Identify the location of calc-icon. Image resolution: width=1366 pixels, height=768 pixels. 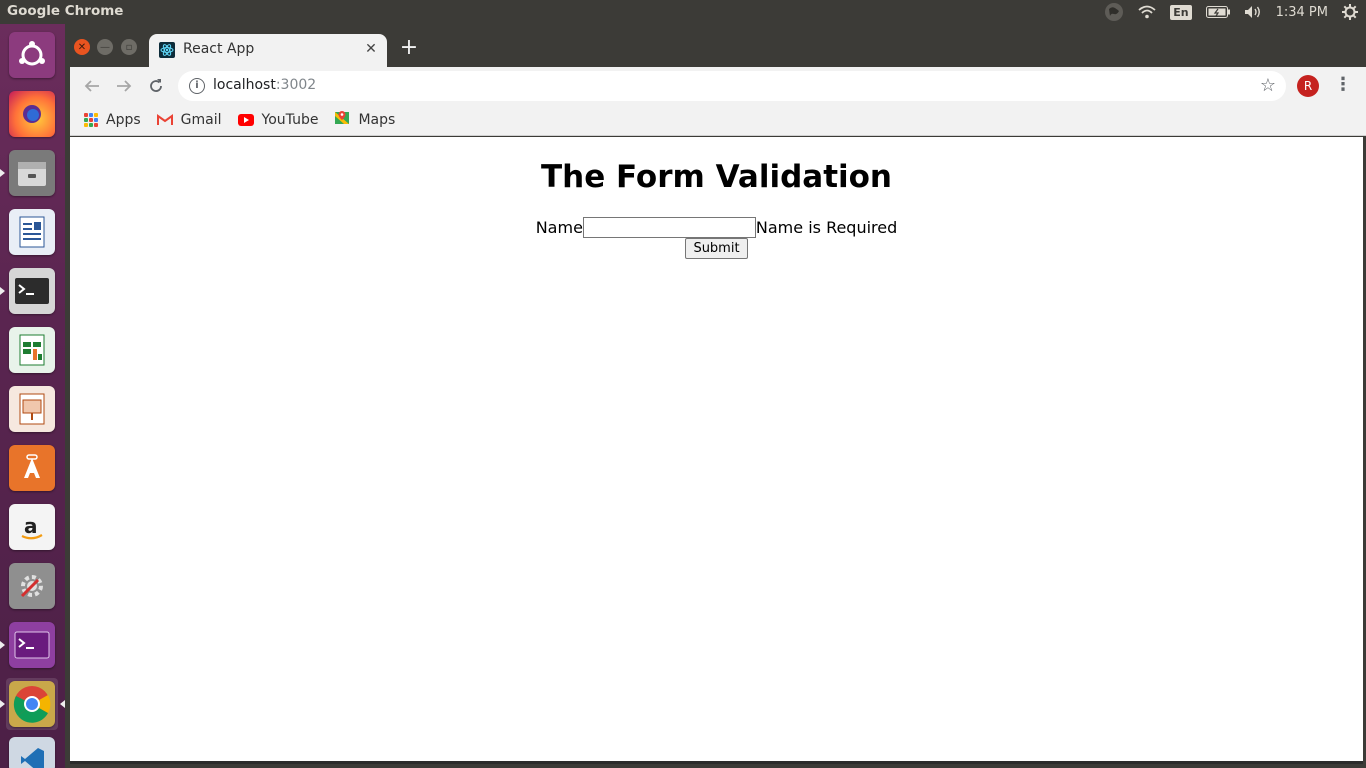
(32, 350).